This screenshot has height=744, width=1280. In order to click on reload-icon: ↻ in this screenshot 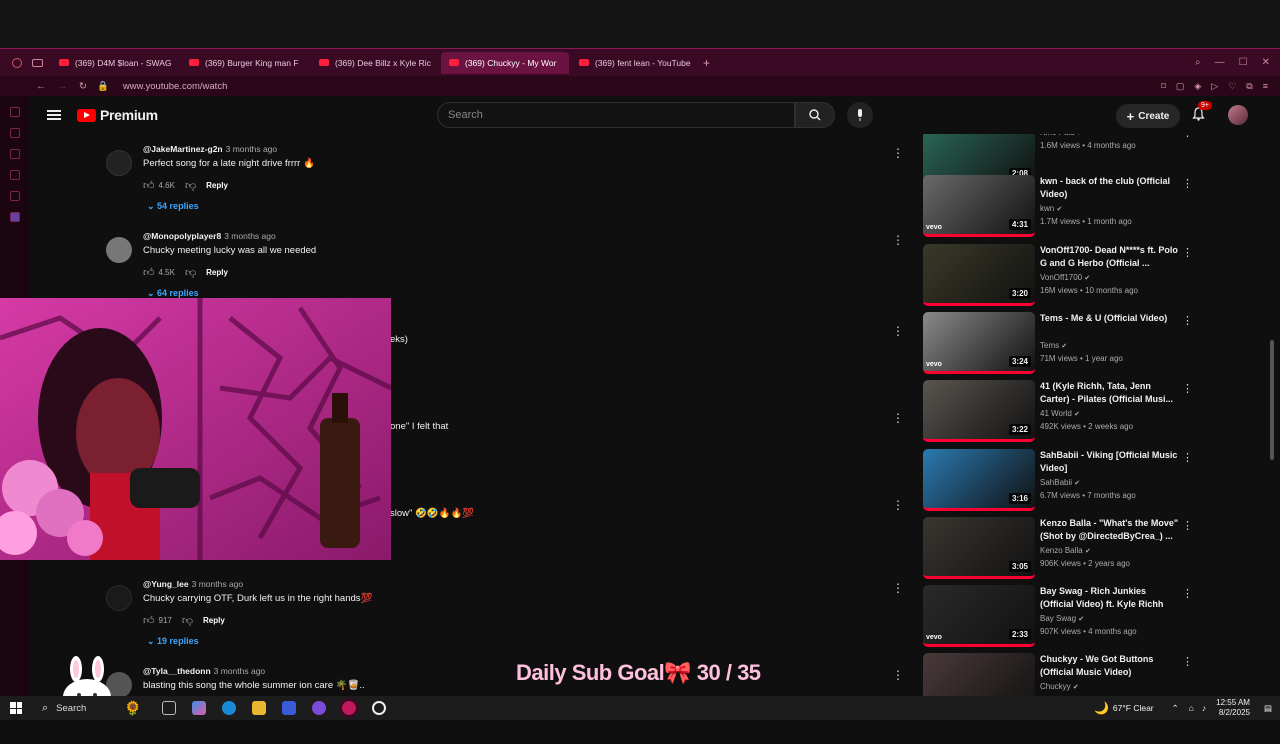, I will do `click(83, 86)`.